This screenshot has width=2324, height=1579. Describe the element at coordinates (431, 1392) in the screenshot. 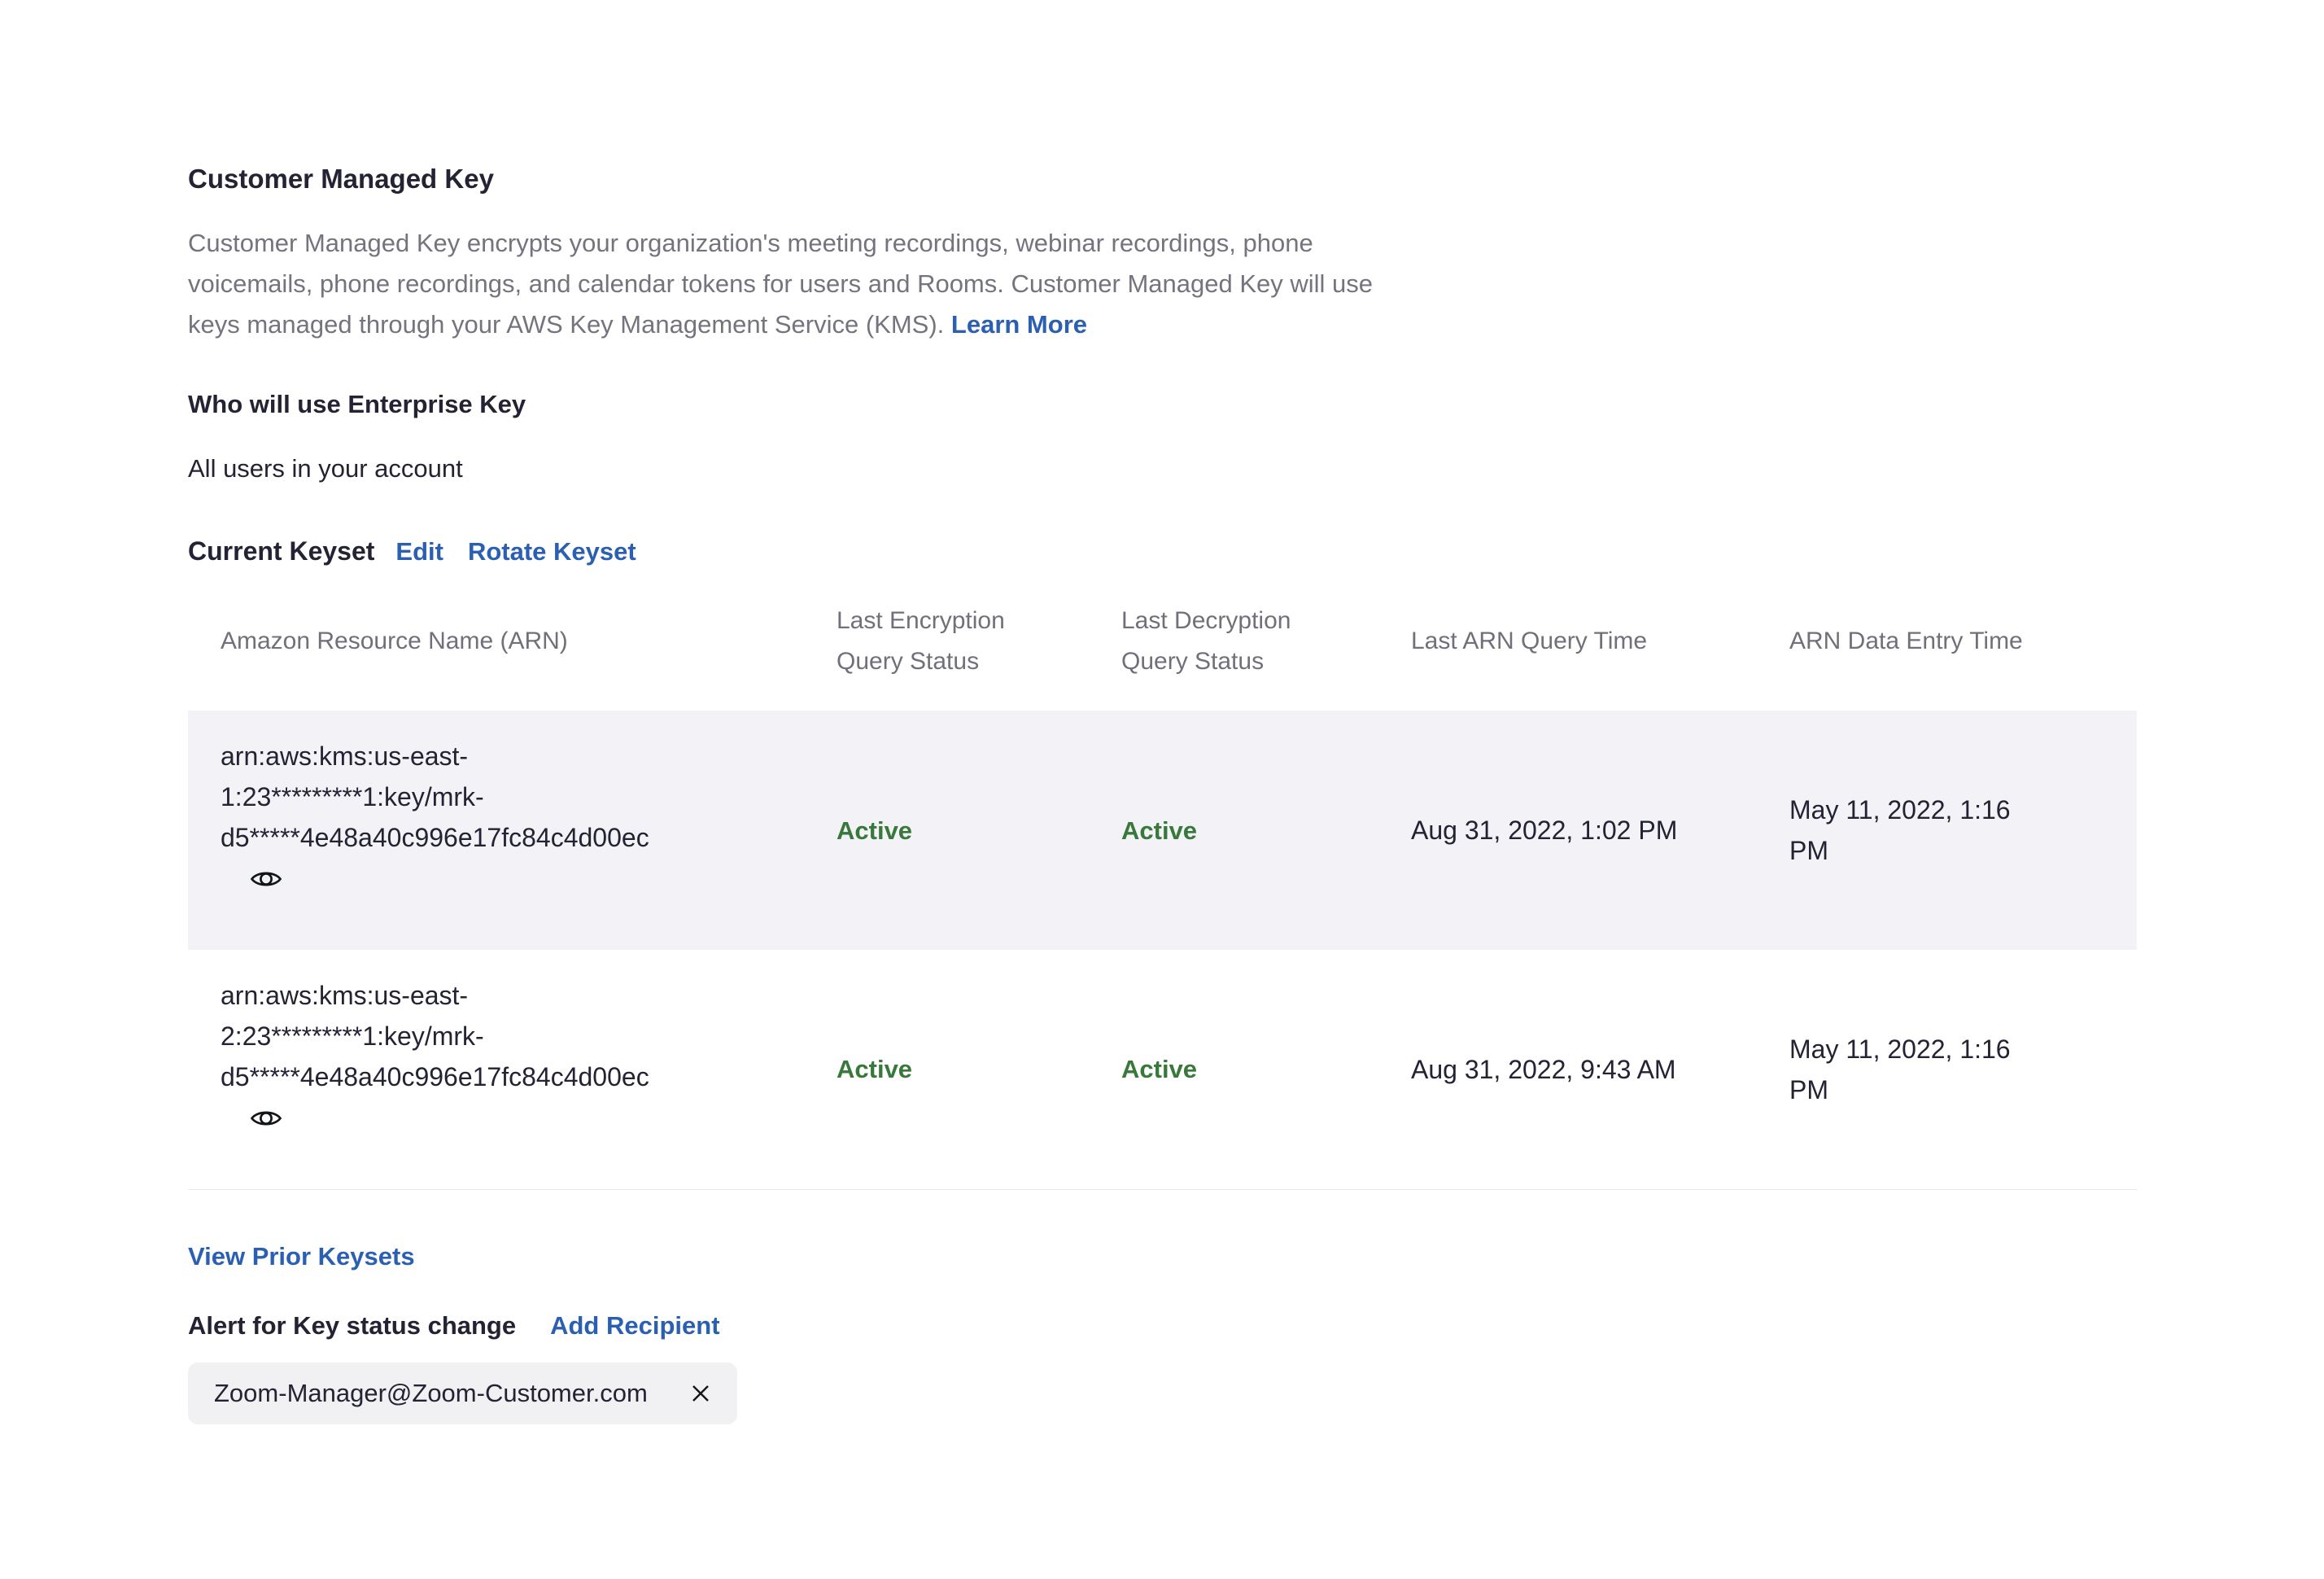

I see `recipient-email: Zoom-Manager@Zoom-Customer.com` at that location.